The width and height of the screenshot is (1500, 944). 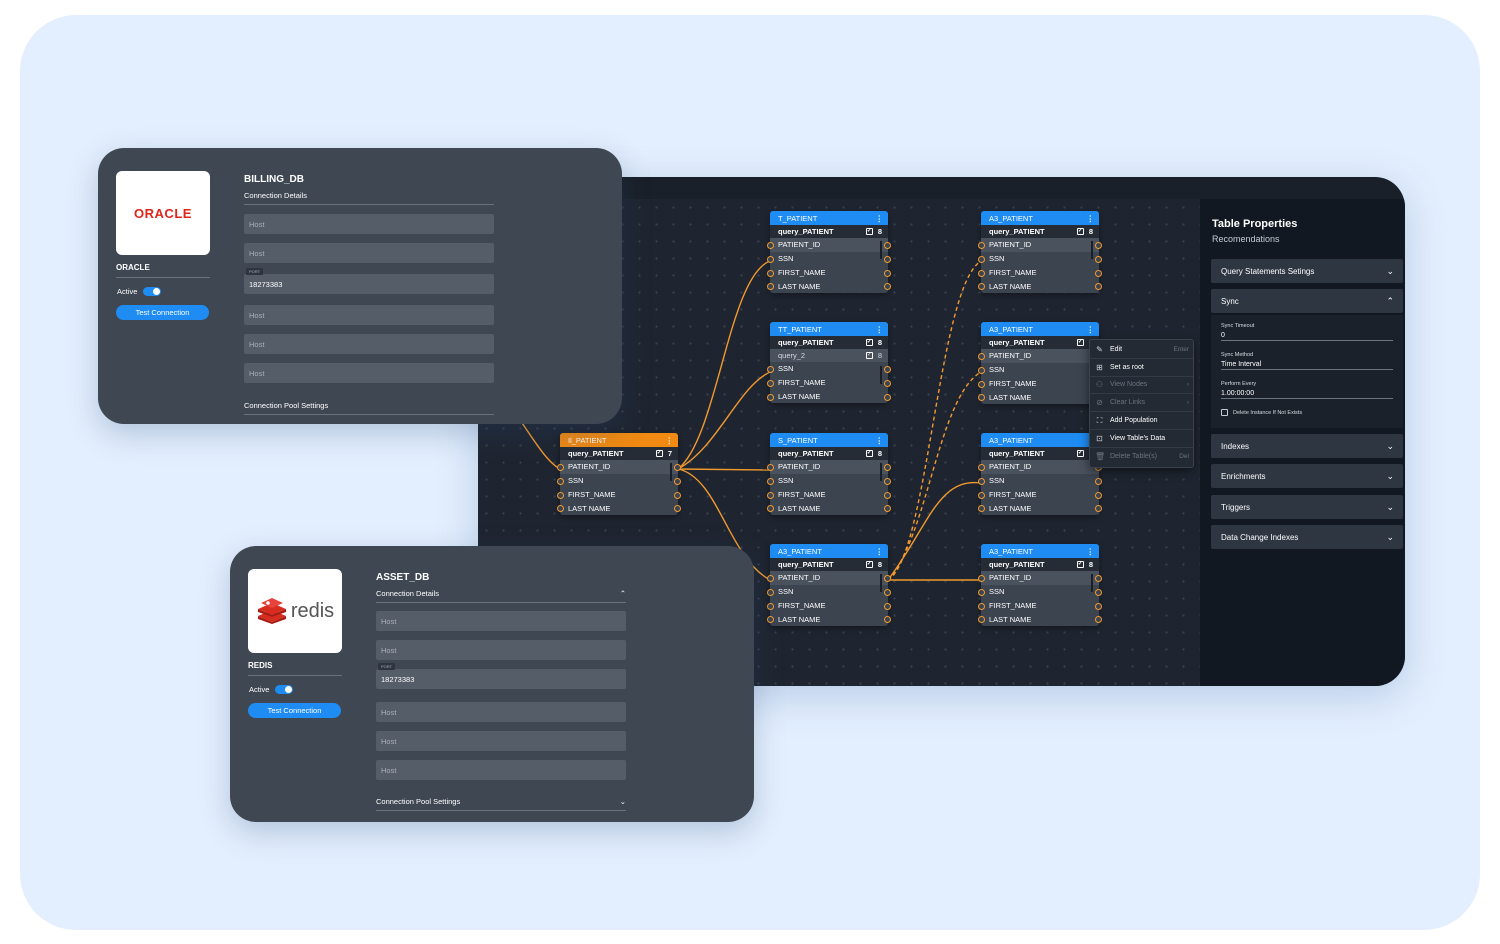 I want to click on sync-timeout-field: Sync Timeout 0, so click(x=1307, y=332).